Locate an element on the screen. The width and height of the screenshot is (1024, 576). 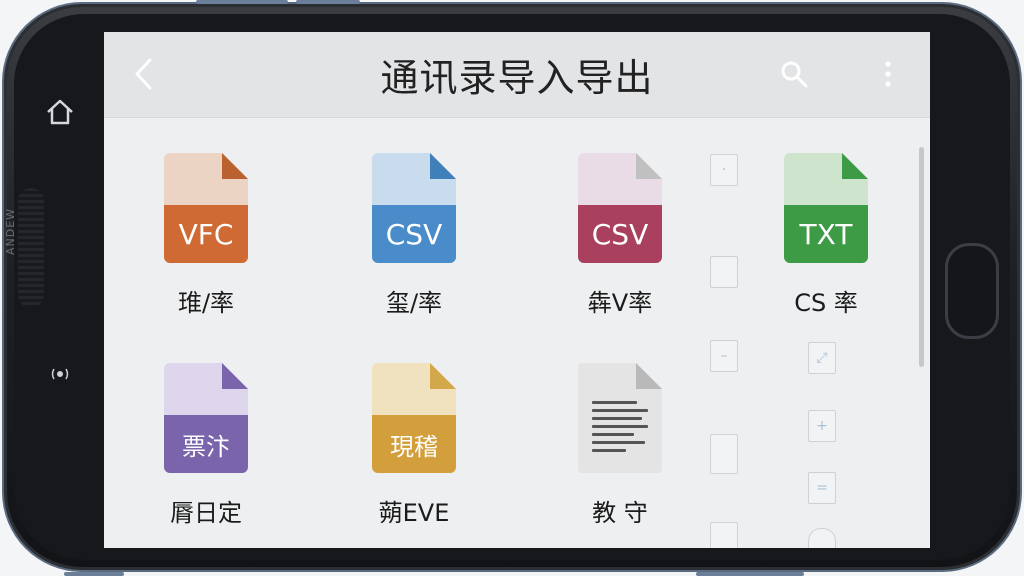
format-item-purple: 票汴 脣日定 is located at coordinates (206, 445).